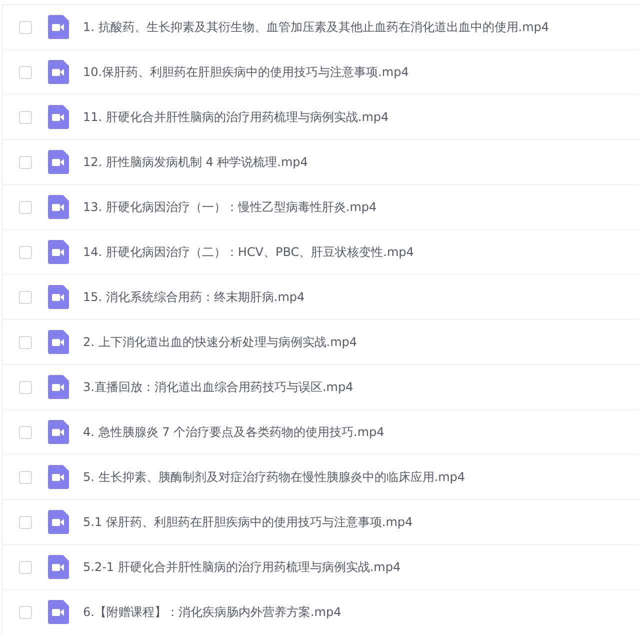  Describe the element at coordinates (212, 612) in the screenshot. I see `file-name: 6.【附赠课程】：消化疾病肠内外营养方案.mp4` at that location.